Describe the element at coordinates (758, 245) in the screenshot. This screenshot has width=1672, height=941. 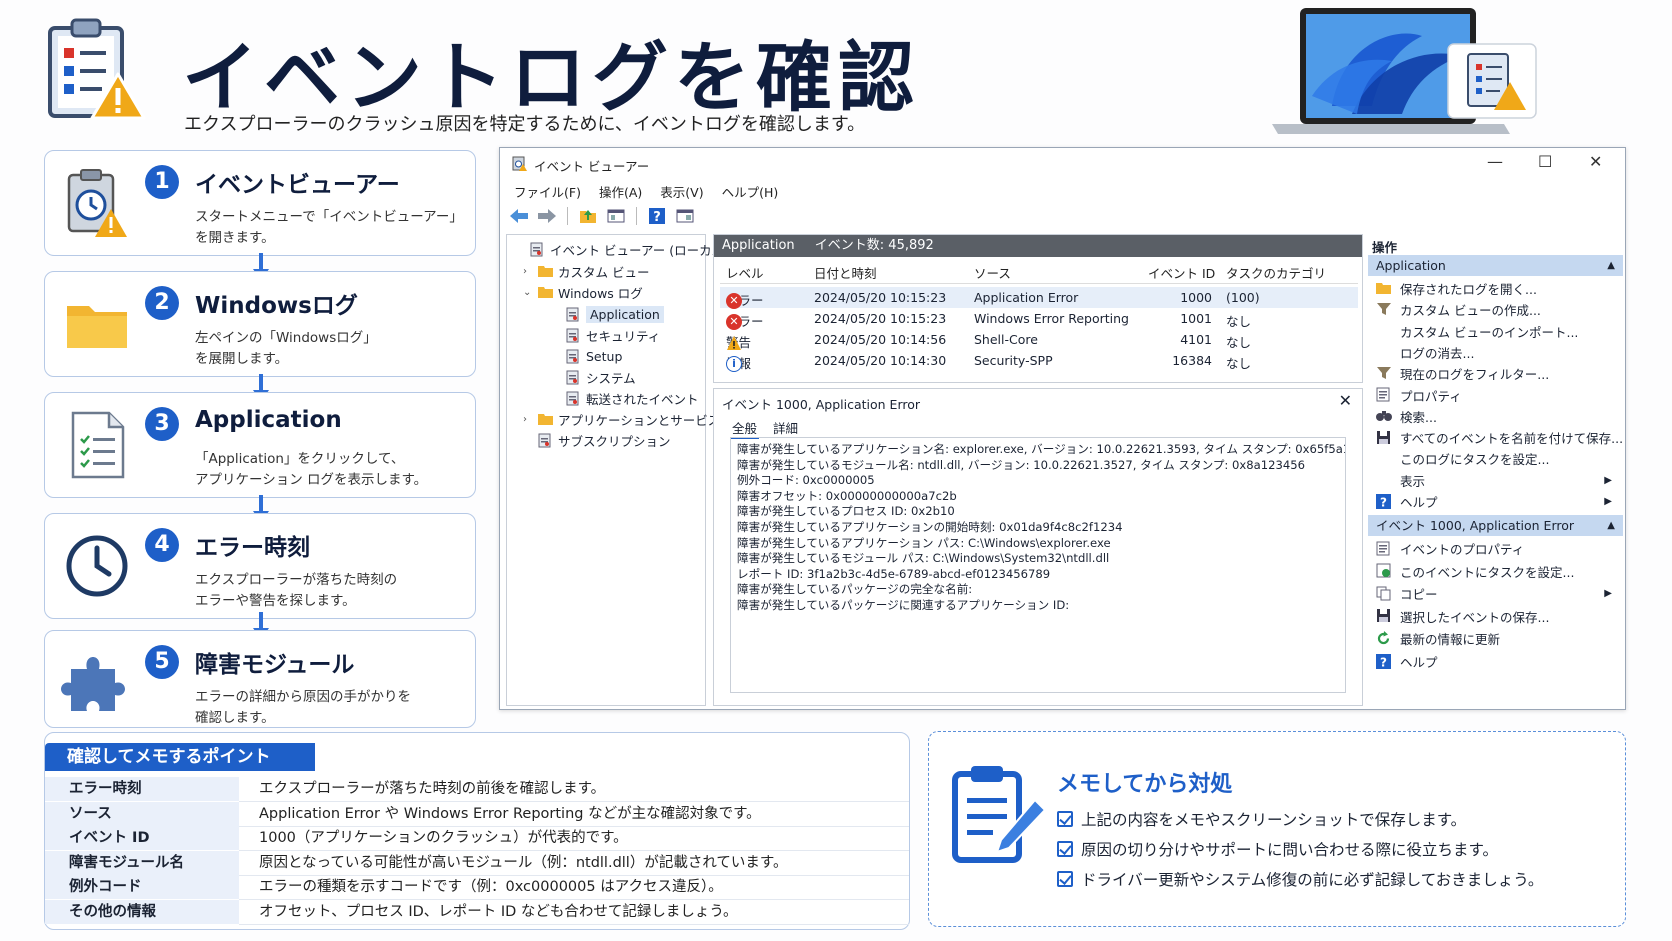
I see `log-name: Application` at that location.